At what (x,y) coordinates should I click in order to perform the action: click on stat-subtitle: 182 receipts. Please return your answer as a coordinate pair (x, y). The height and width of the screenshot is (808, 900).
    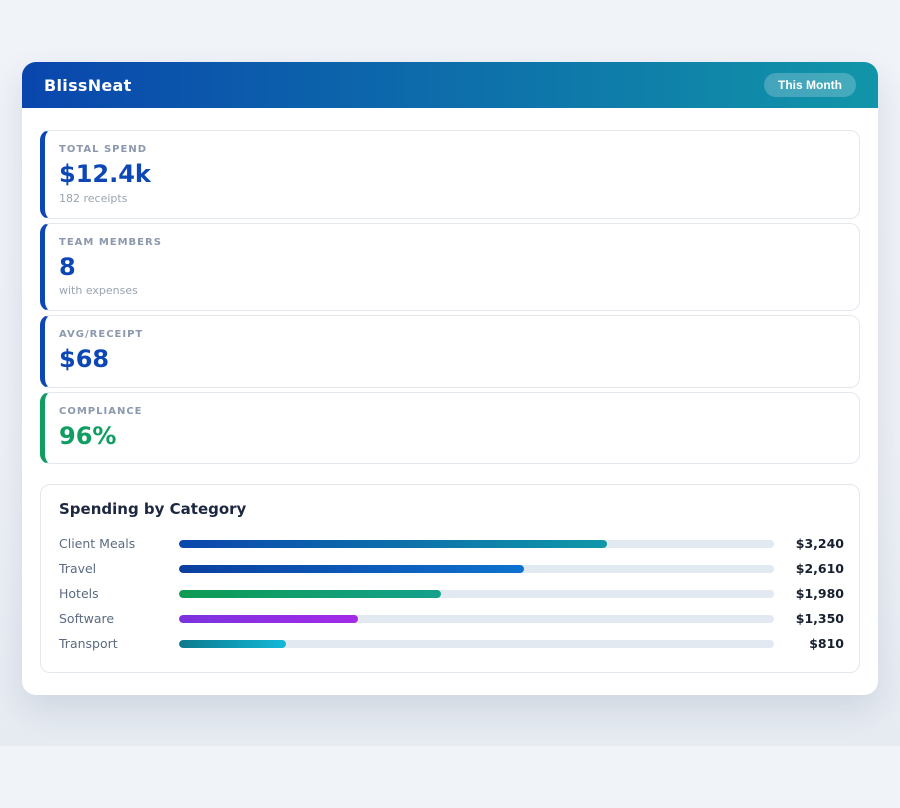
    Looking at the image, I should click on (93, 198).